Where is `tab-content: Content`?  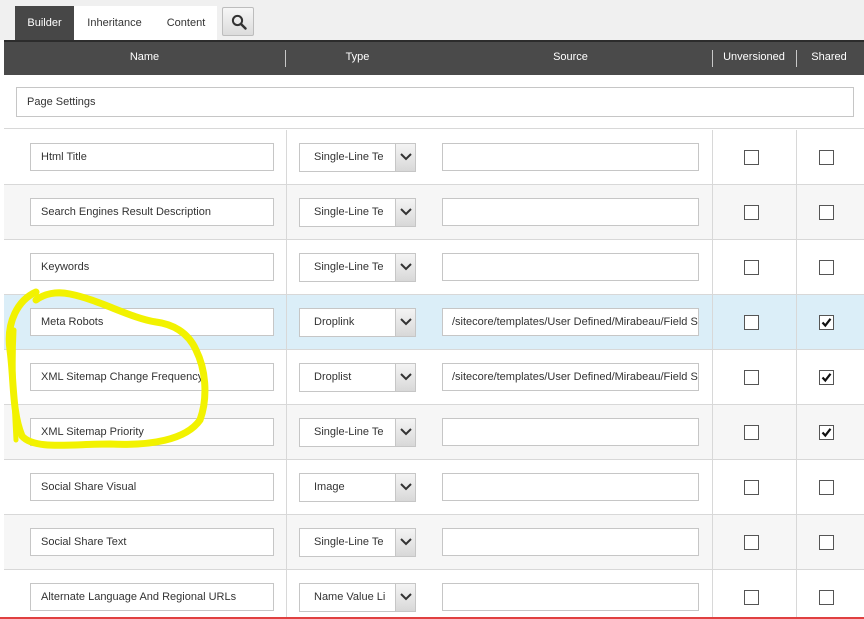 tab-content: Content is located at coordinates (186, 23).